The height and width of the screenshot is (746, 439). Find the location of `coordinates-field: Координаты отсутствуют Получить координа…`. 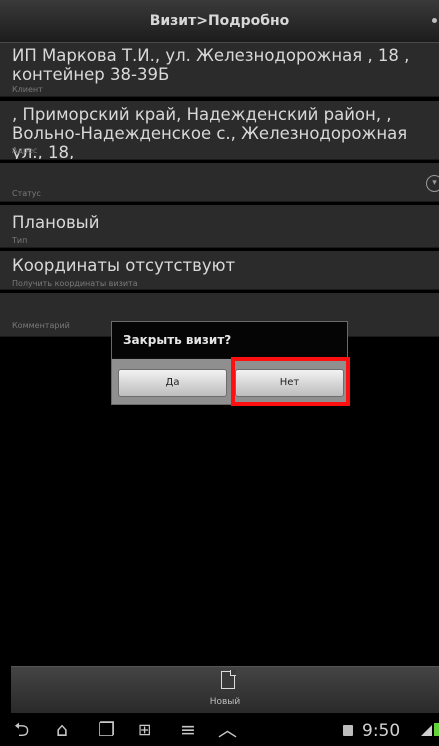

coordinates-field: Координаты отсутствуют Получить координа… is located at coordinates (219, 270).